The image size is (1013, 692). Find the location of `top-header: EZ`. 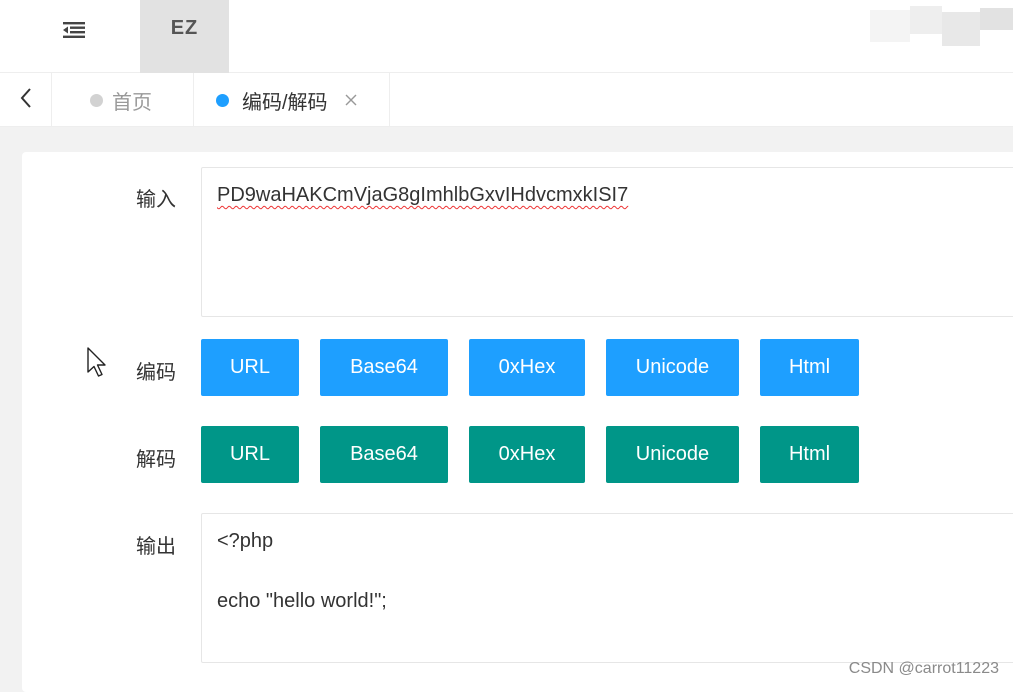

top-header: EZ is located at coordinates (506, 36).